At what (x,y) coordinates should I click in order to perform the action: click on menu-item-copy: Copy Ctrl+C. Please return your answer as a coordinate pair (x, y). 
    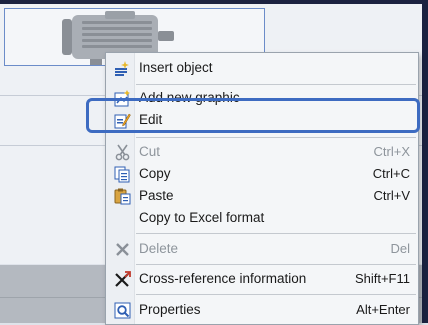
    Looking at the image, I should click on (262, 174).